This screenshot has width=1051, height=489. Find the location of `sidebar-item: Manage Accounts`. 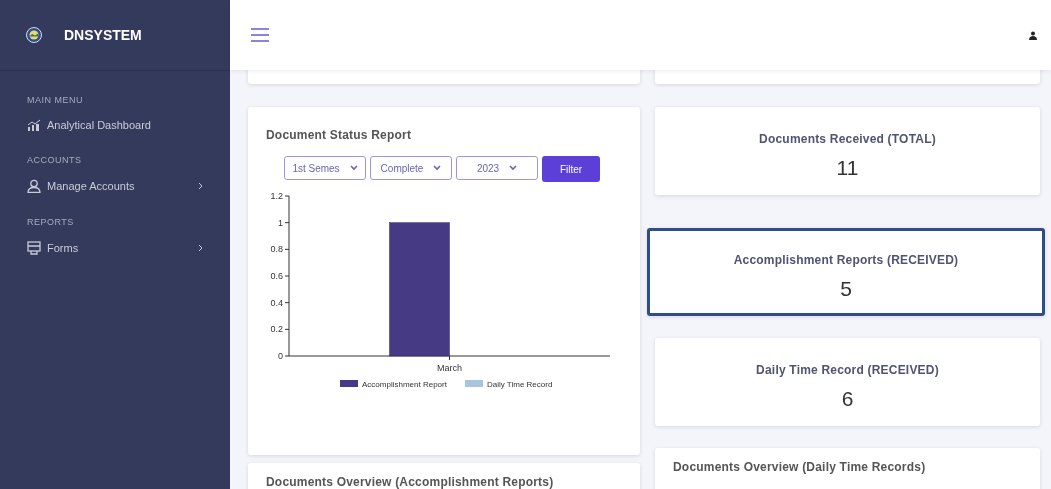

sidebar-item: Manage Accounts is located at coordinates (115, 179).